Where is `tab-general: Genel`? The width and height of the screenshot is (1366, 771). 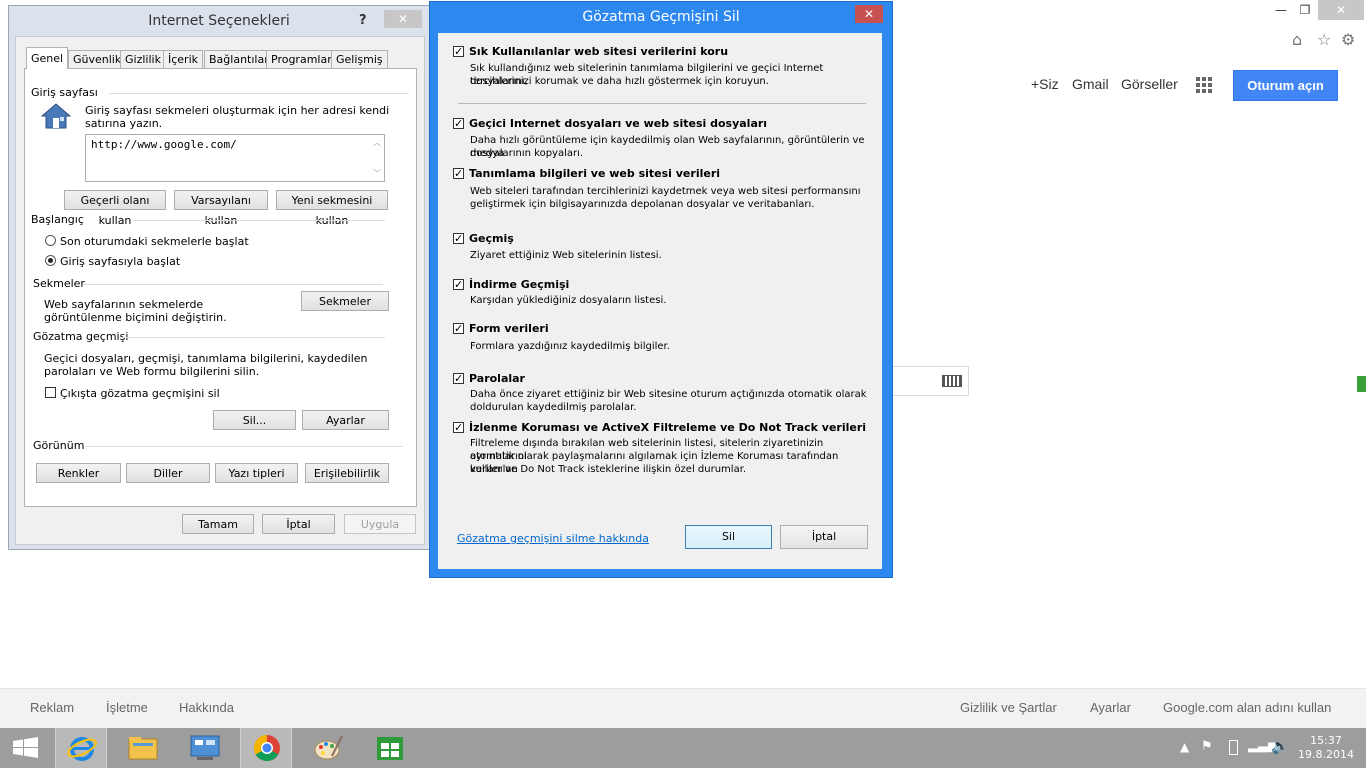
tab-general: Genel is located at coordinates (47, 58).